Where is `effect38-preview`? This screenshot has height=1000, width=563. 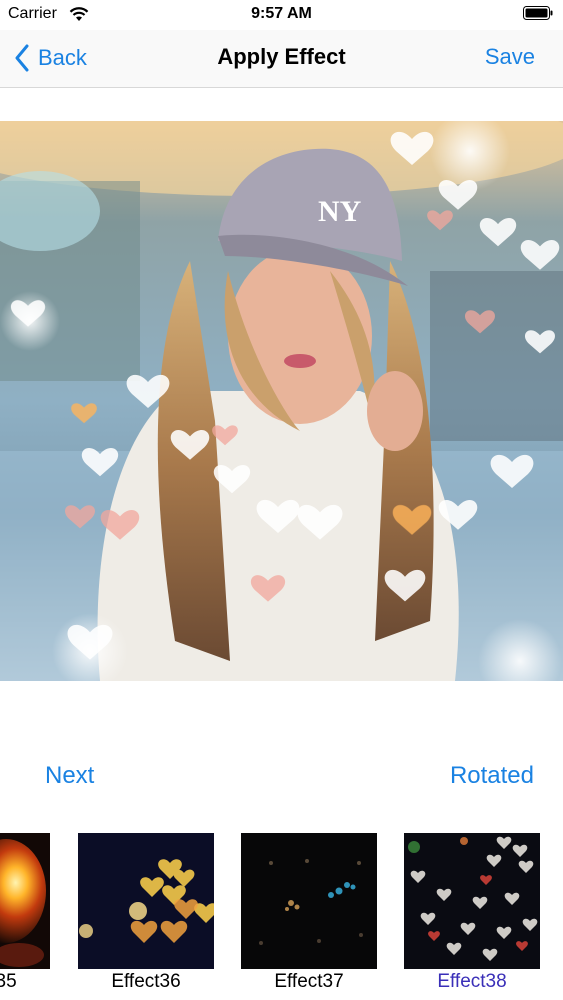
effect38-preview is located at coordinates (472, 901).